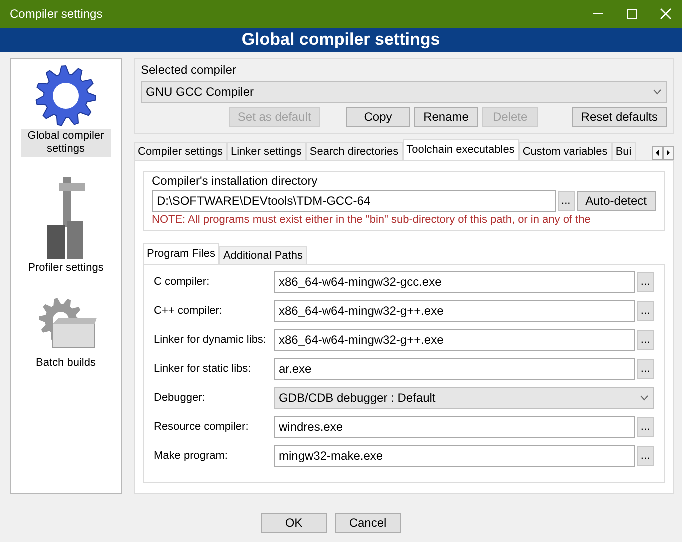  I want to click on window-title: Compiler settings, so click(57, 14).